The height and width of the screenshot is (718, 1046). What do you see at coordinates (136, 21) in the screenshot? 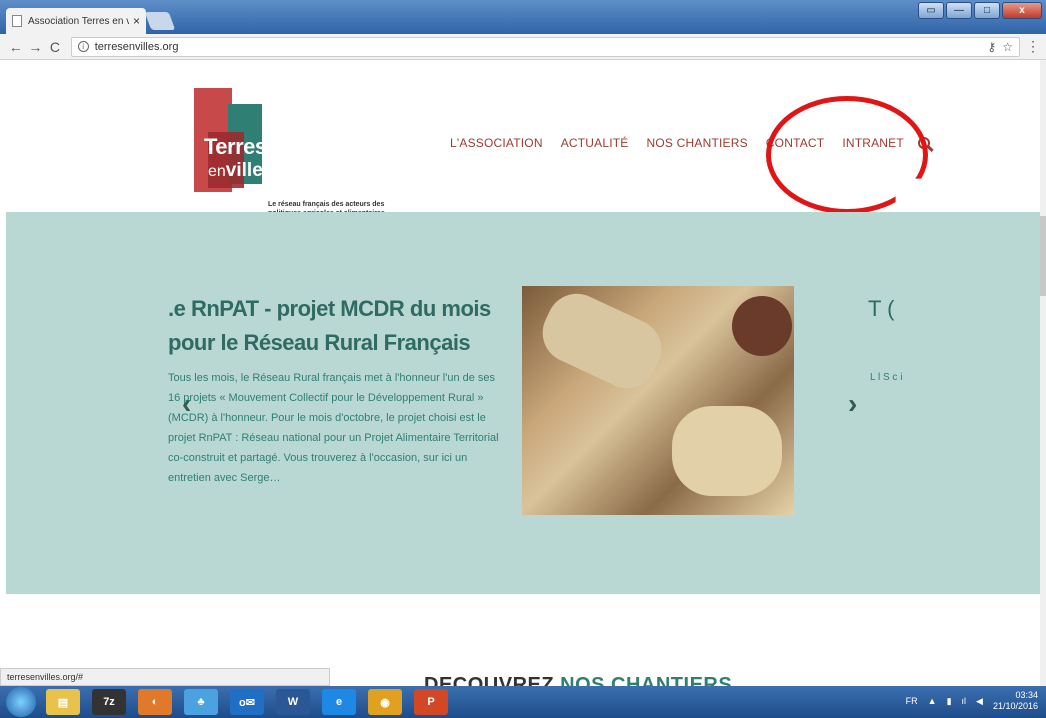
I see `tab-close-icon: ×` at bounding box center [136, 21].